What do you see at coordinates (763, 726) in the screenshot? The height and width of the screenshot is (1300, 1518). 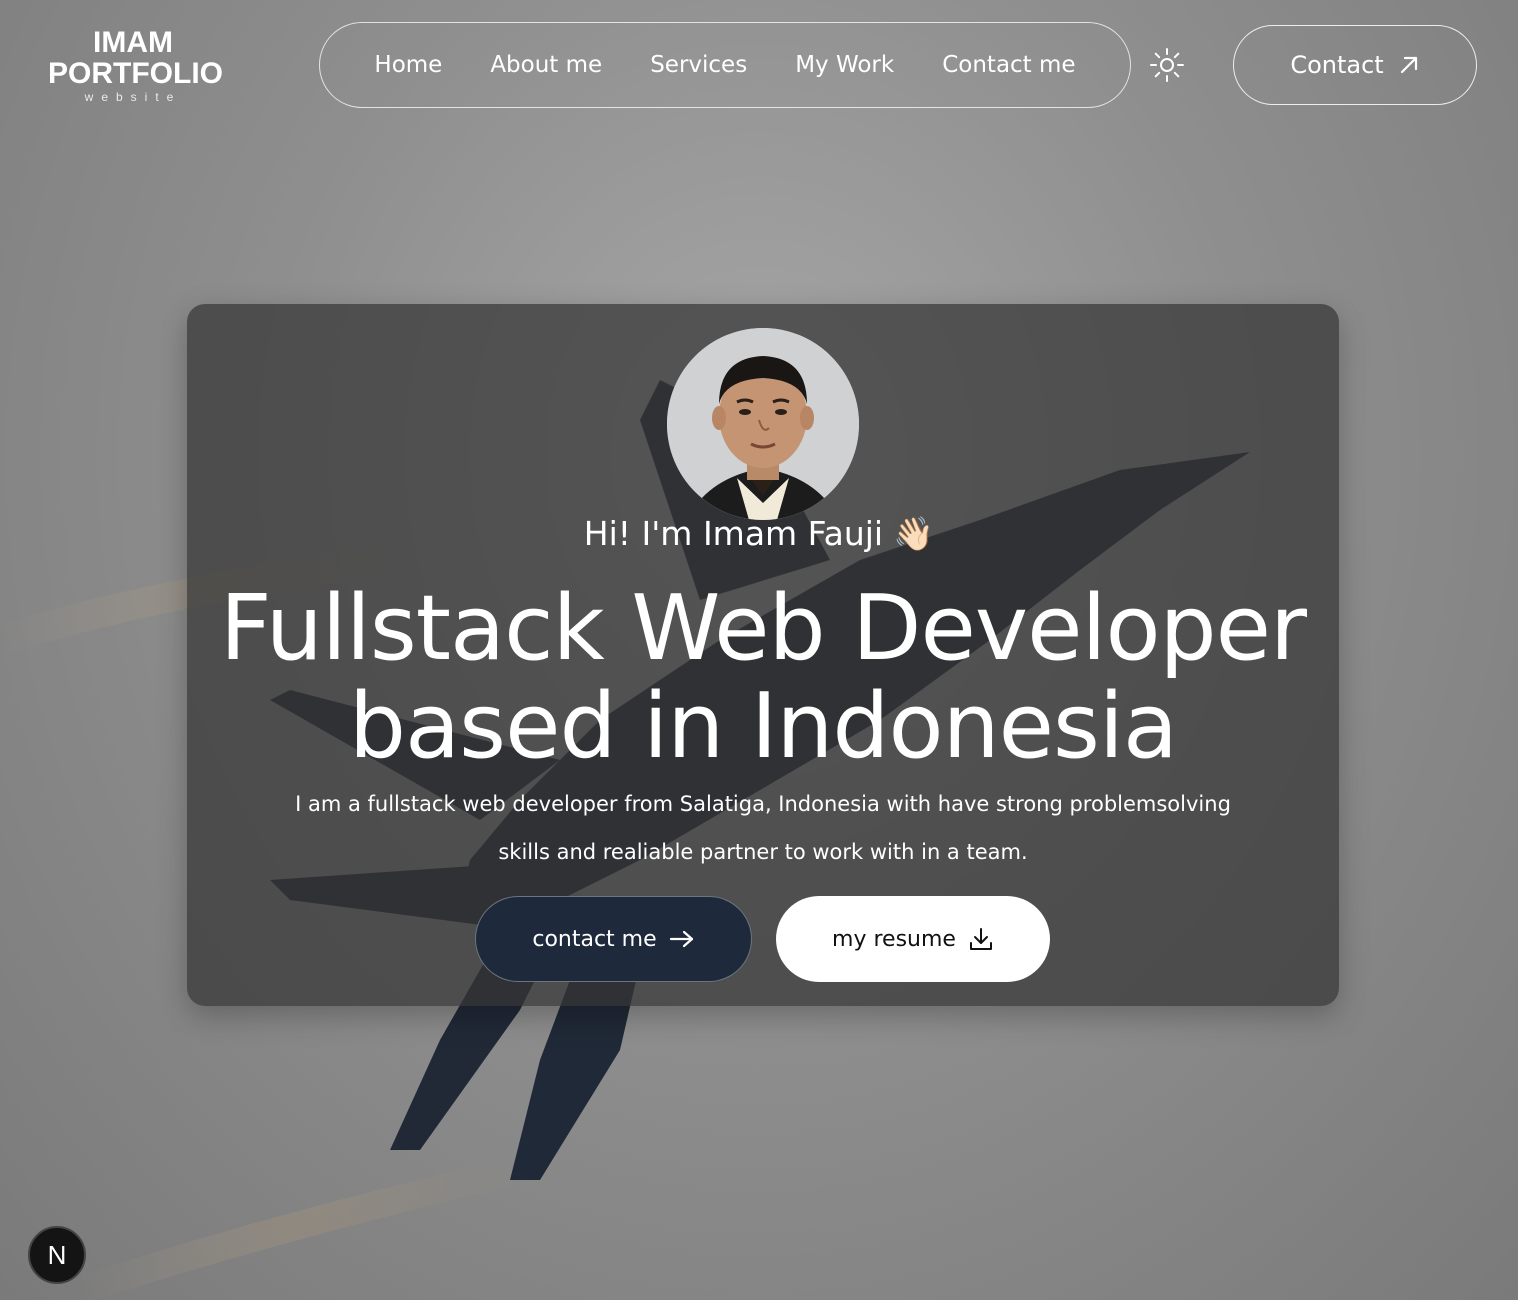 I see `headline-line-2: based in Indonesia` at bounding box center [763, 726].